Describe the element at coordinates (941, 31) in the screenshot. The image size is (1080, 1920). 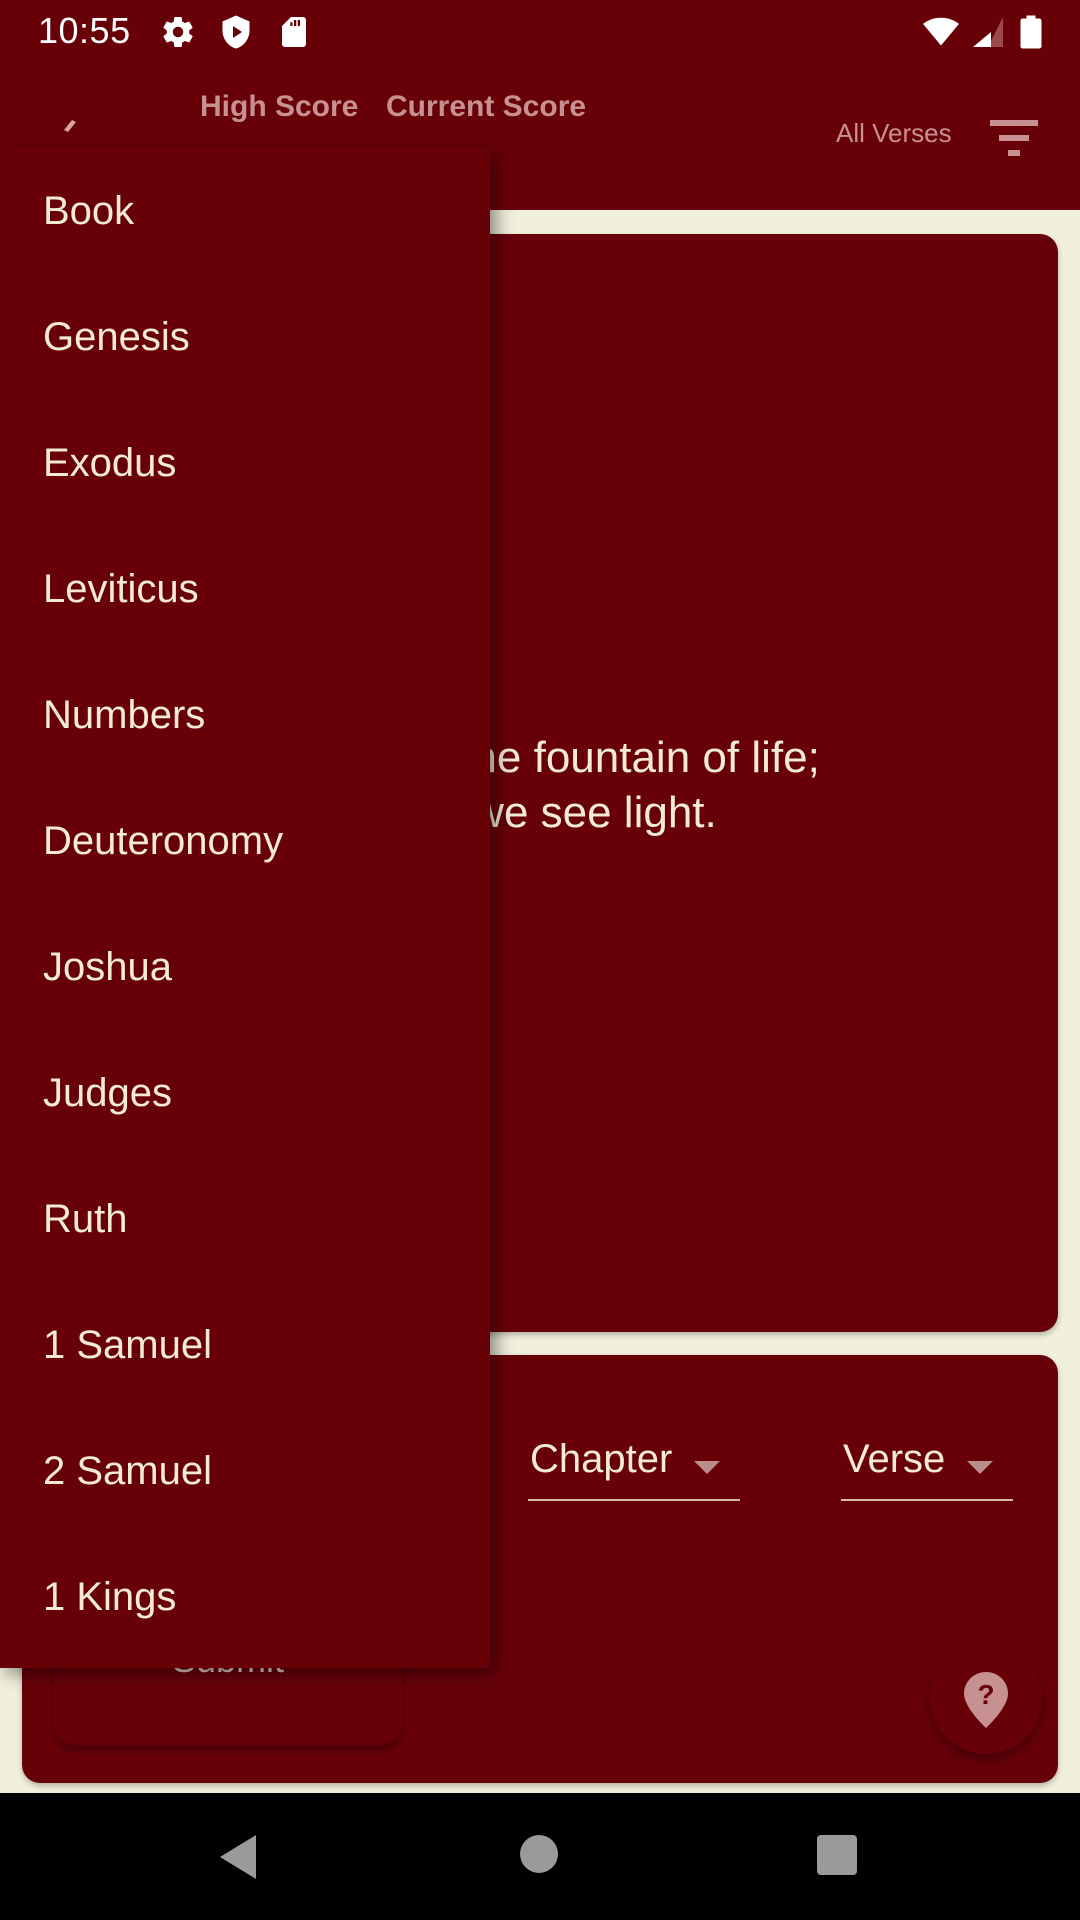
I see `wifi-icon` at that location.